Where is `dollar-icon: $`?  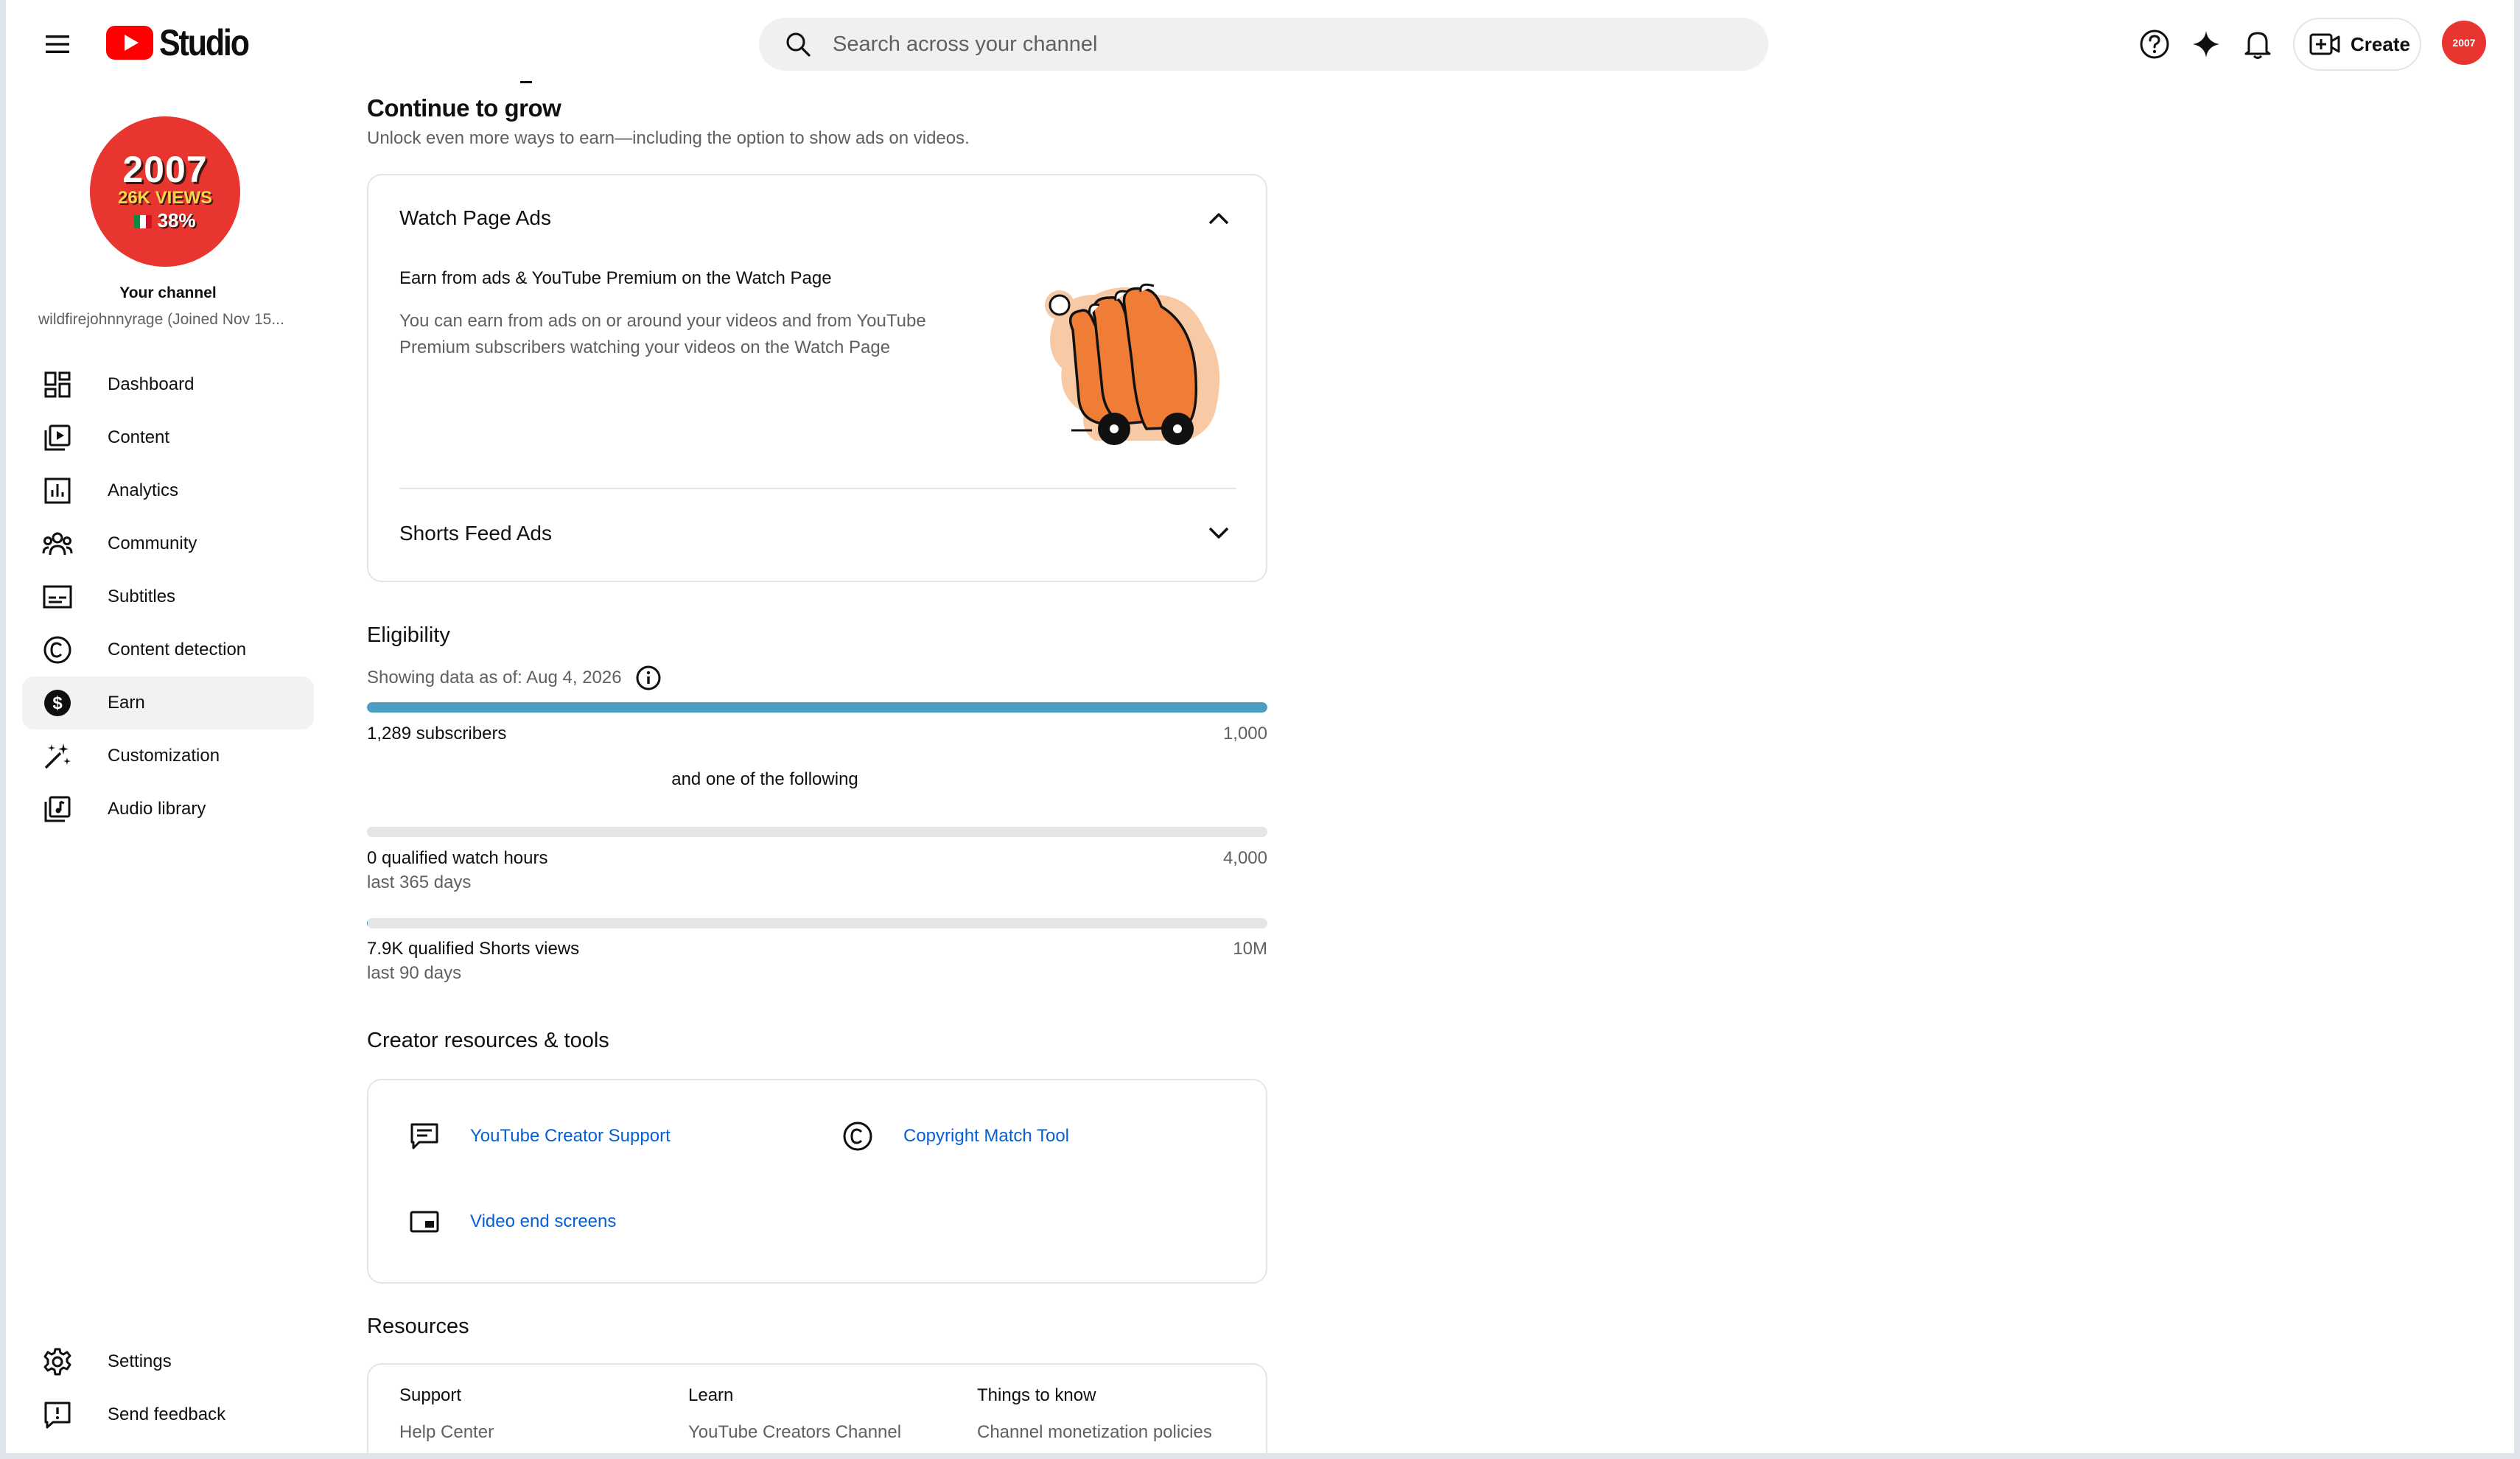
dollar-icon: $ is located at coordinates (57, 703).